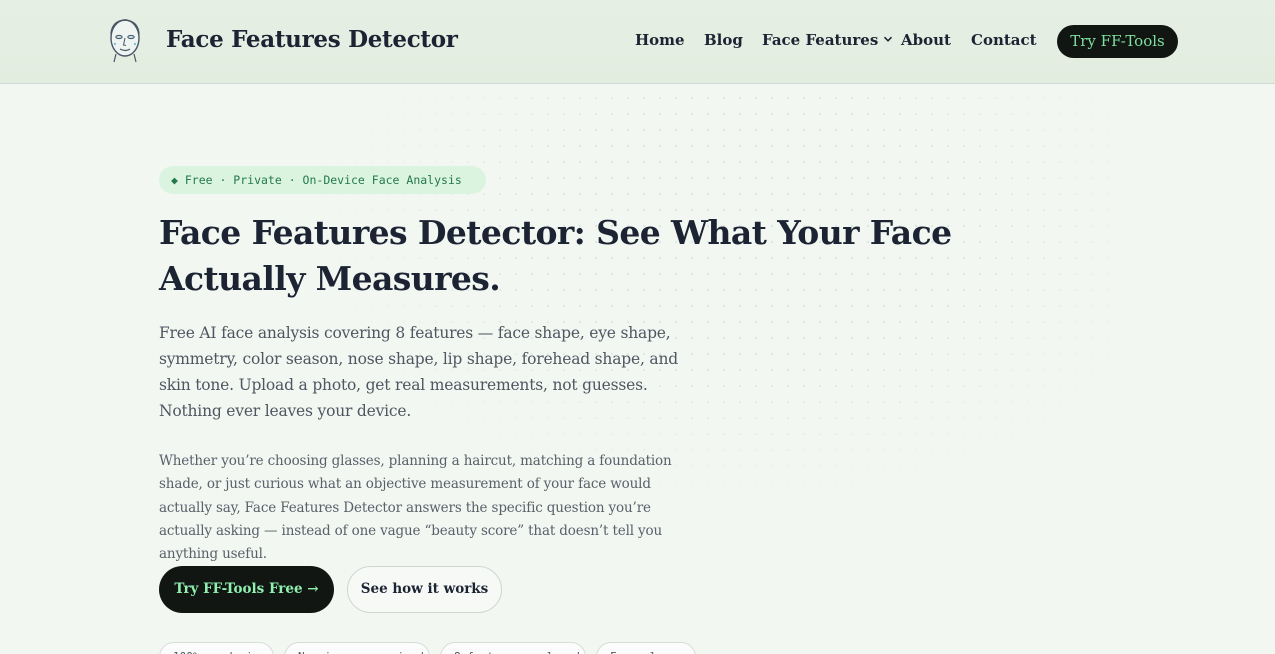 This screenshot has width=1275, height=654. What do you see at coordinates (424, 589) in the screenshot?
I see `see-how-it-works-button: See how it works` at bounding box center [424, 589].